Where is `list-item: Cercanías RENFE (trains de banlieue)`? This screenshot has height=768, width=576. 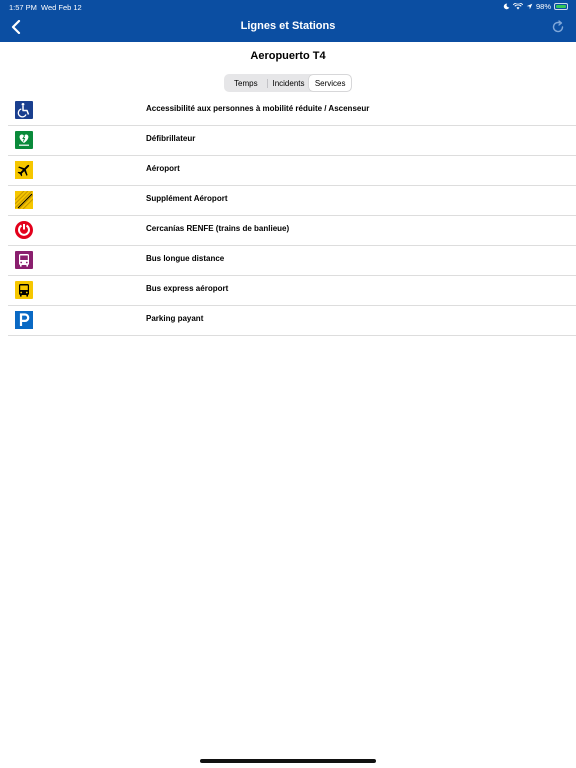 list-item: Cercanías RENFE (trains de banlieue) is located at coordinates (292, 231).